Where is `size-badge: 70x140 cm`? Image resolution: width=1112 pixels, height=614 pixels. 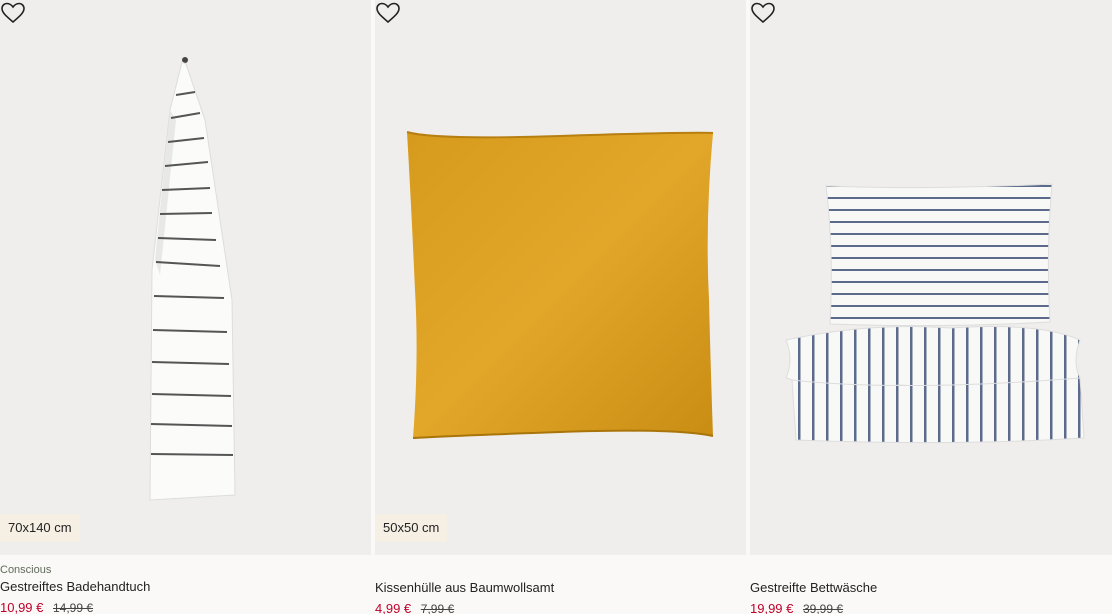
size-badge: 70x140 cm is located at coordinates (40, 528).